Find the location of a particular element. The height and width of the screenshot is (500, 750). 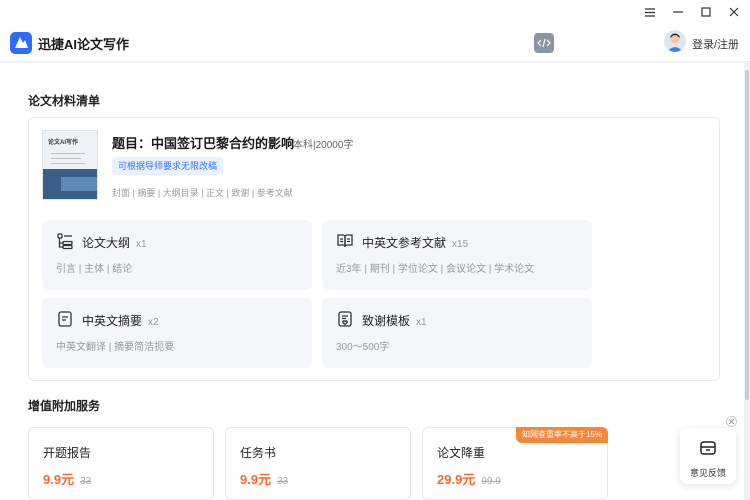

menu-icon is located at coordinates (650, 12).